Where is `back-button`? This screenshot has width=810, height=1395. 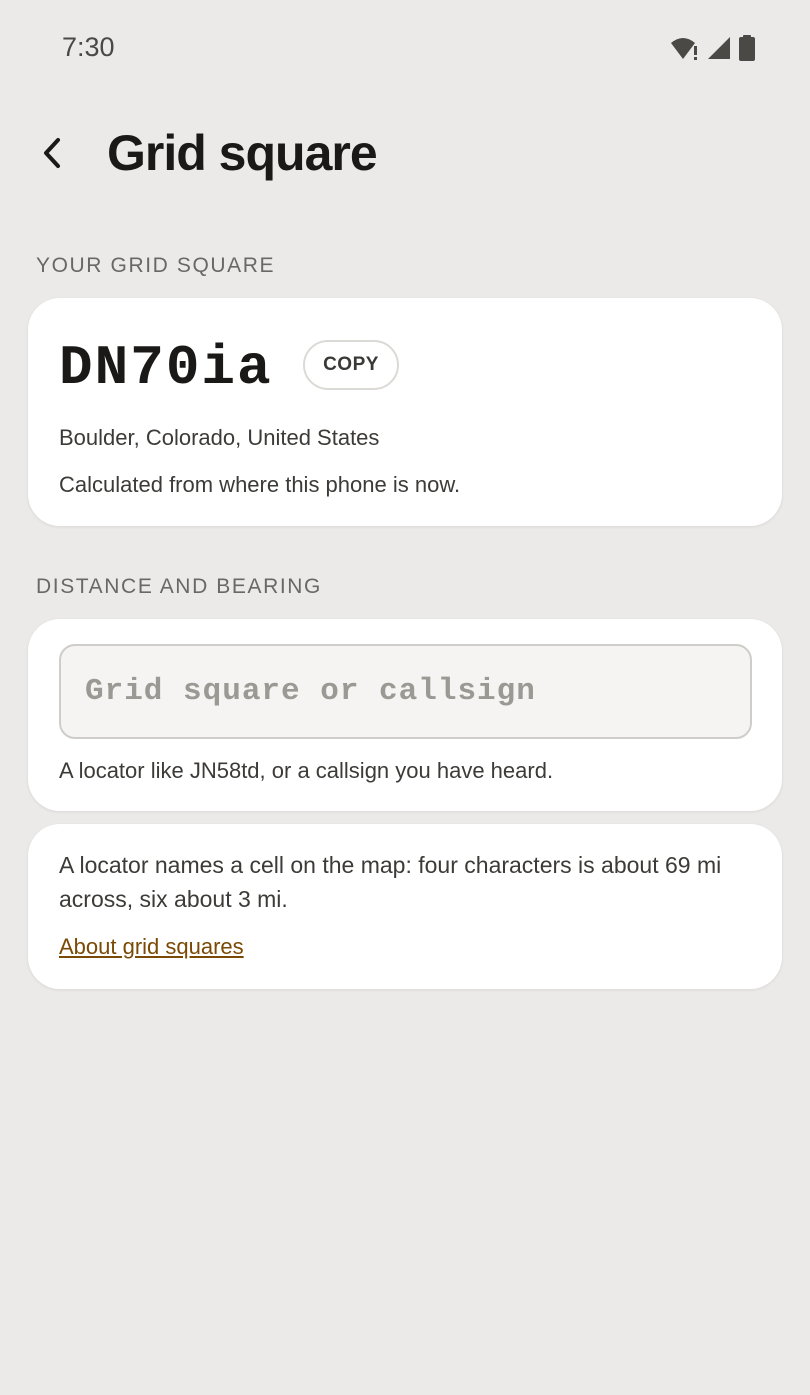 back-button is located at coordinates (53, 153).